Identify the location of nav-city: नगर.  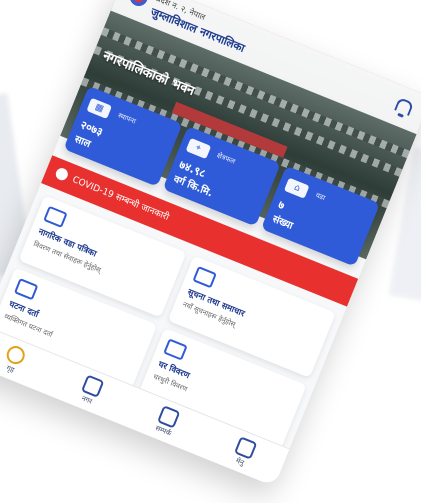
(91, 390).